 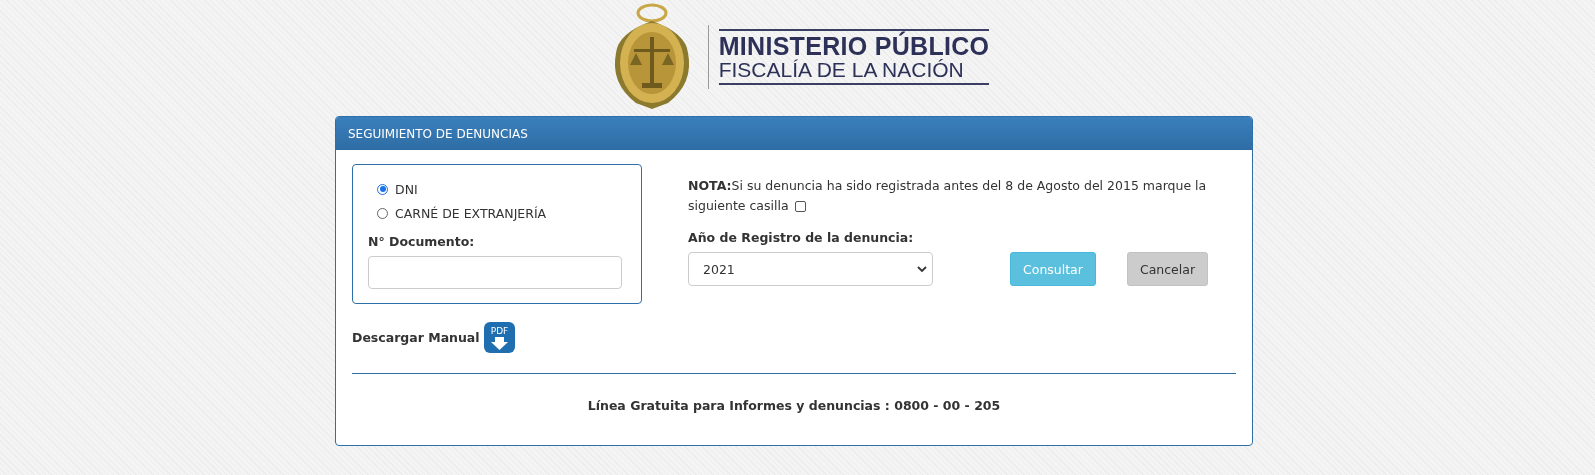 I want to click on field-label: Año de Registro de la denuncia:, so click(x=801, y=237).